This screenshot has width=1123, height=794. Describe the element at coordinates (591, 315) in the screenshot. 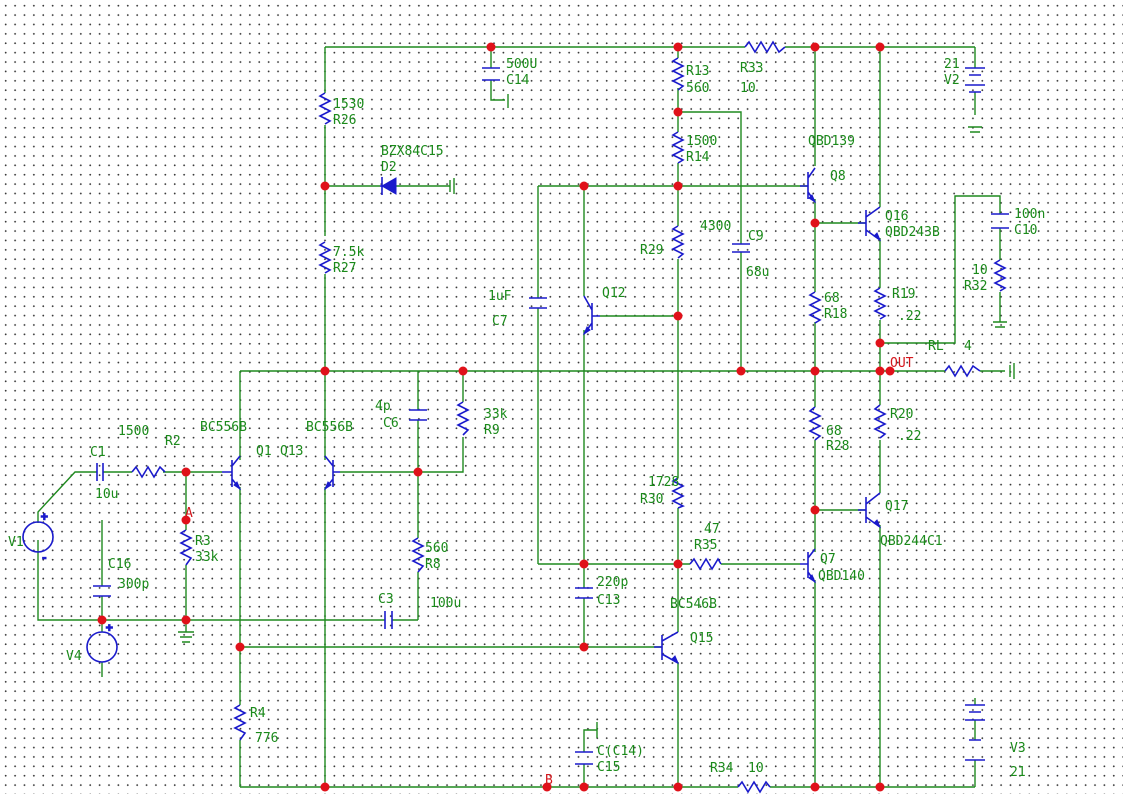

I see `q12-symbol` at that location.